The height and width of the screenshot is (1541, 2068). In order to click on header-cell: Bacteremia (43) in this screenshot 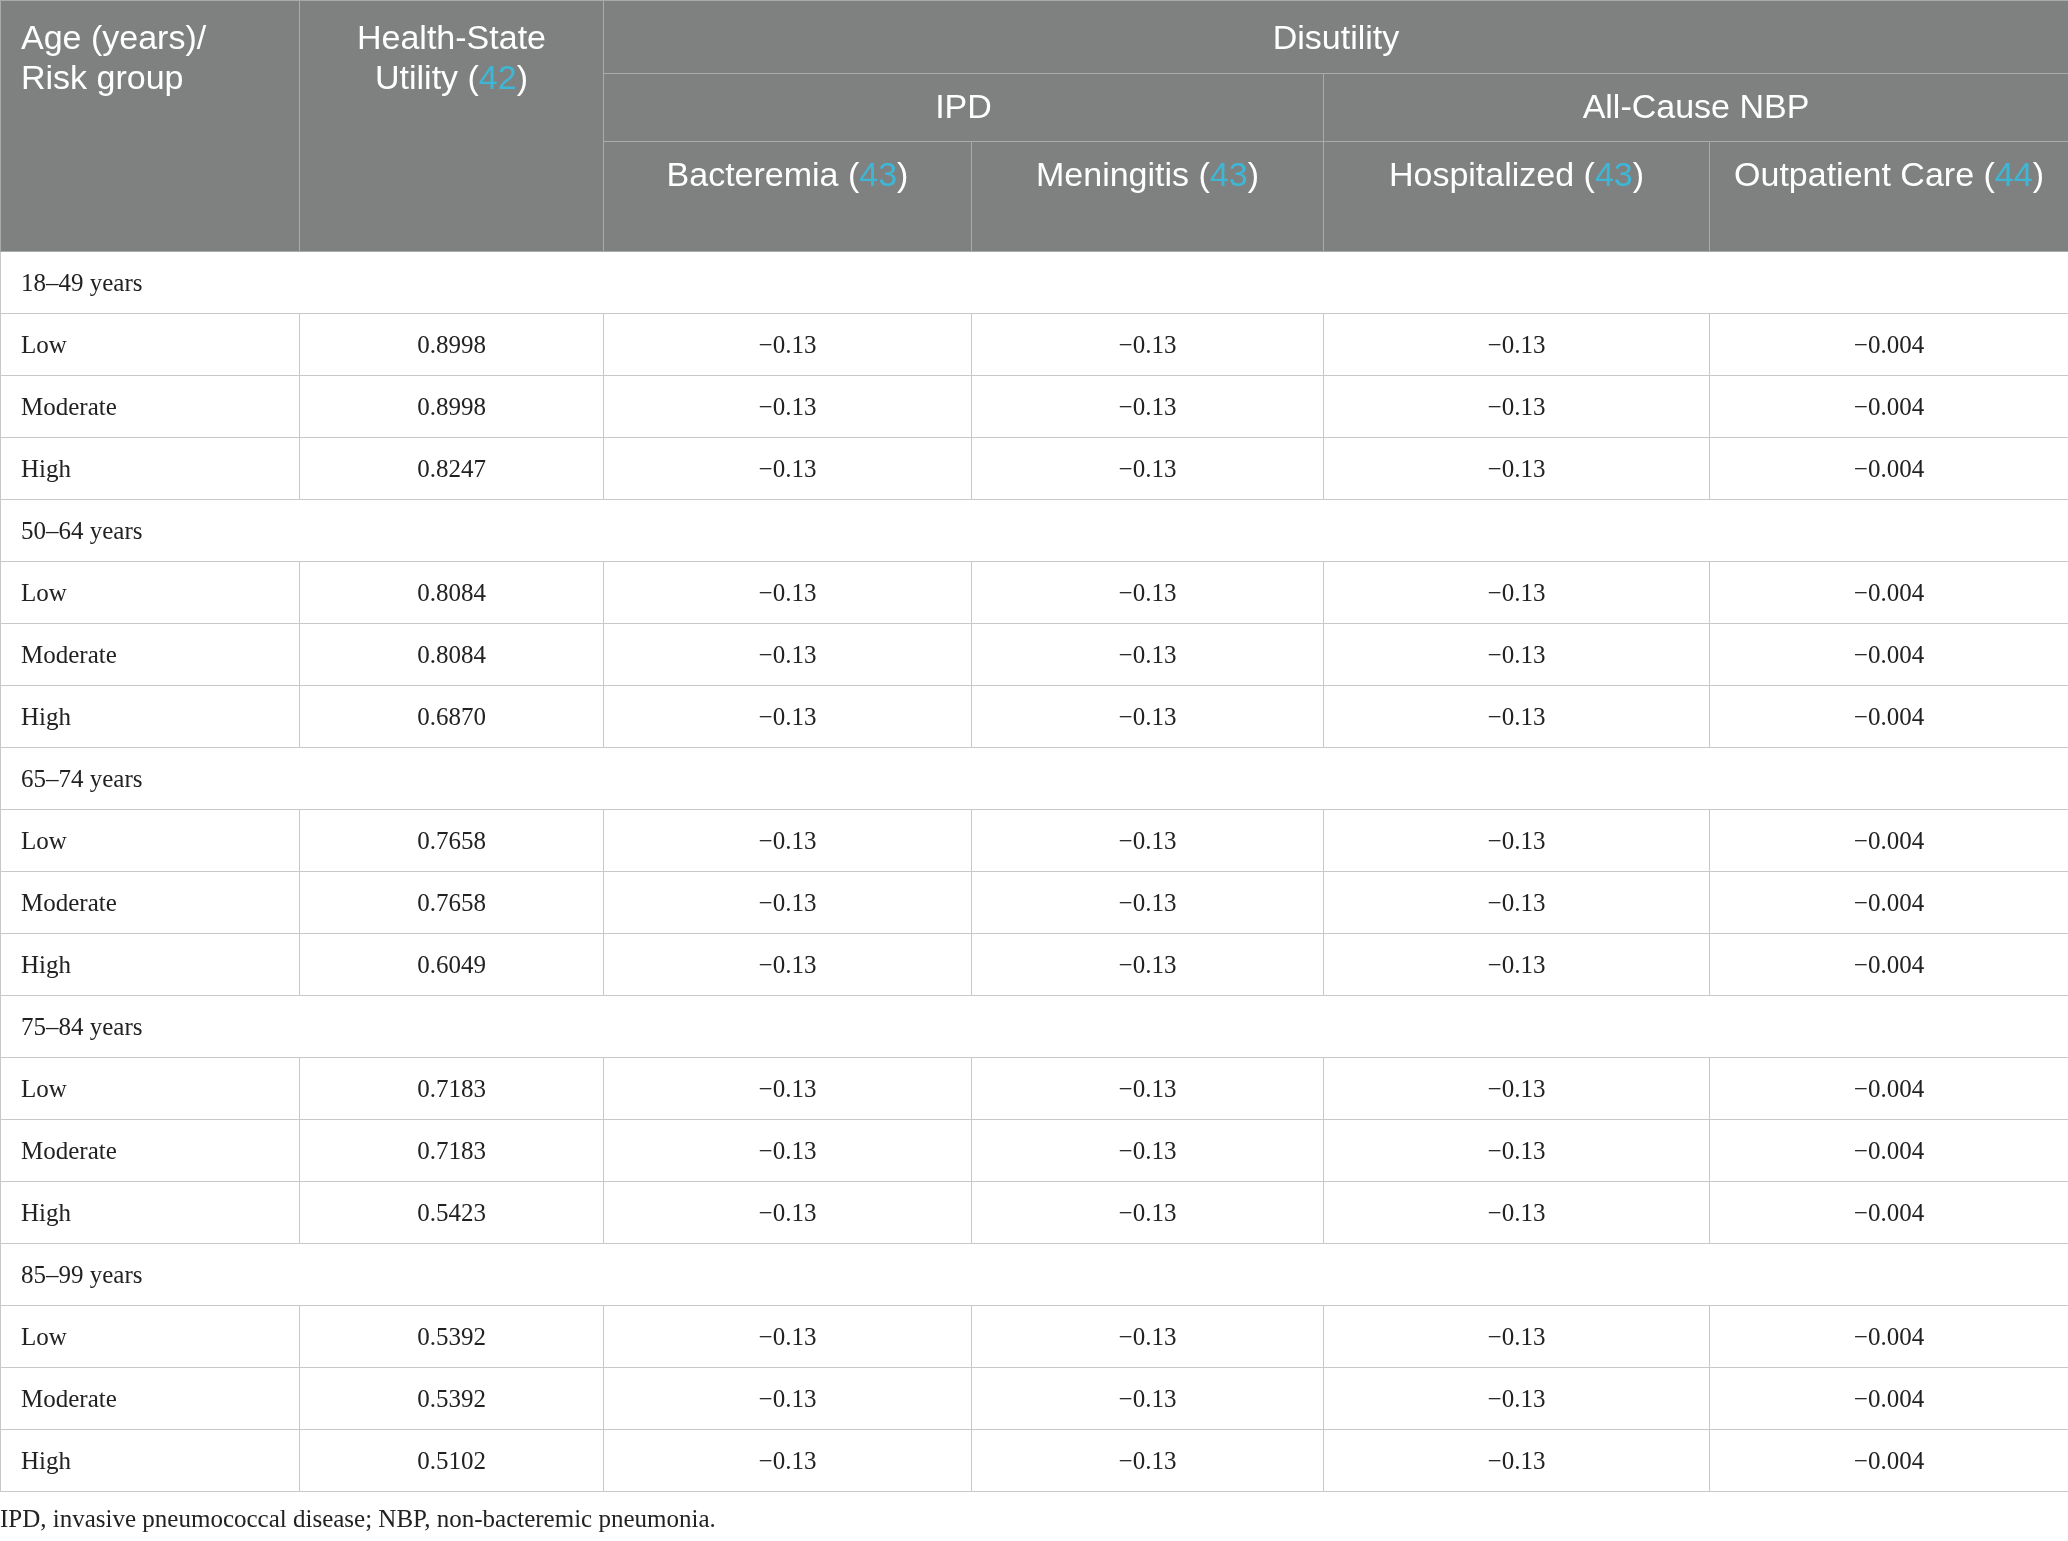, I will do `click(787, 196)`.